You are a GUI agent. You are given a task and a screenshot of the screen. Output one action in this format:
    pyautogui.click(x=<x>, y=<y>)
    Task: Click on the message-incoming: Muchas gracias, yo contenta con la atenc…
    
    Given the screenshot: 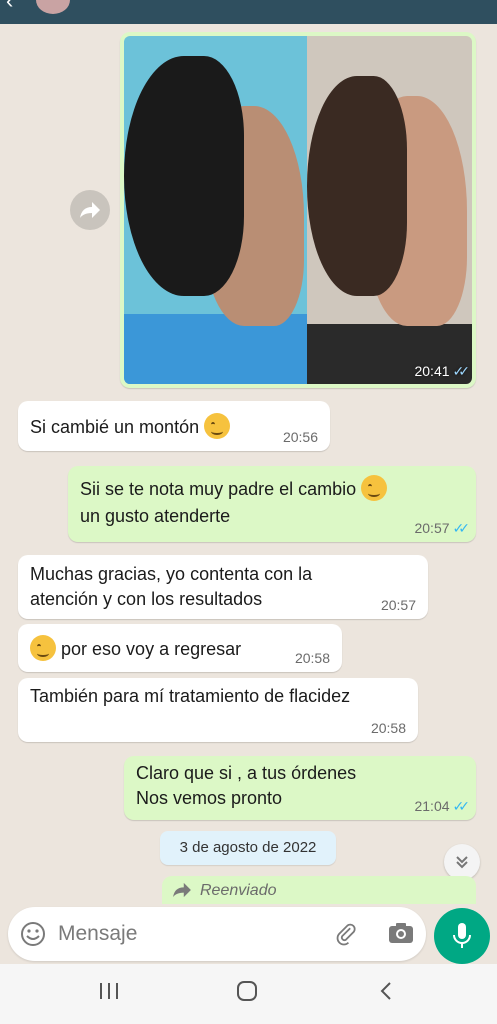 What is the action you would take?
    pyautogui.click(x=223, y=587)
    